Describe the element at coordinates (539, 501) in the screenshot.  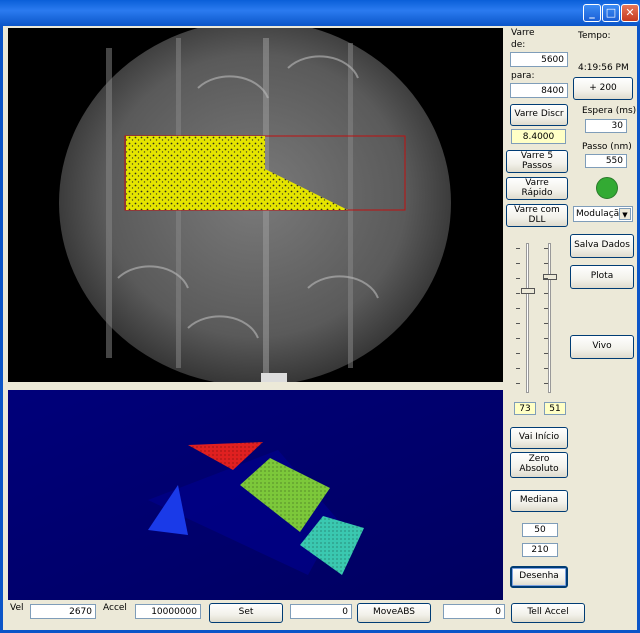
I see `median-button: Mediana` at that location.